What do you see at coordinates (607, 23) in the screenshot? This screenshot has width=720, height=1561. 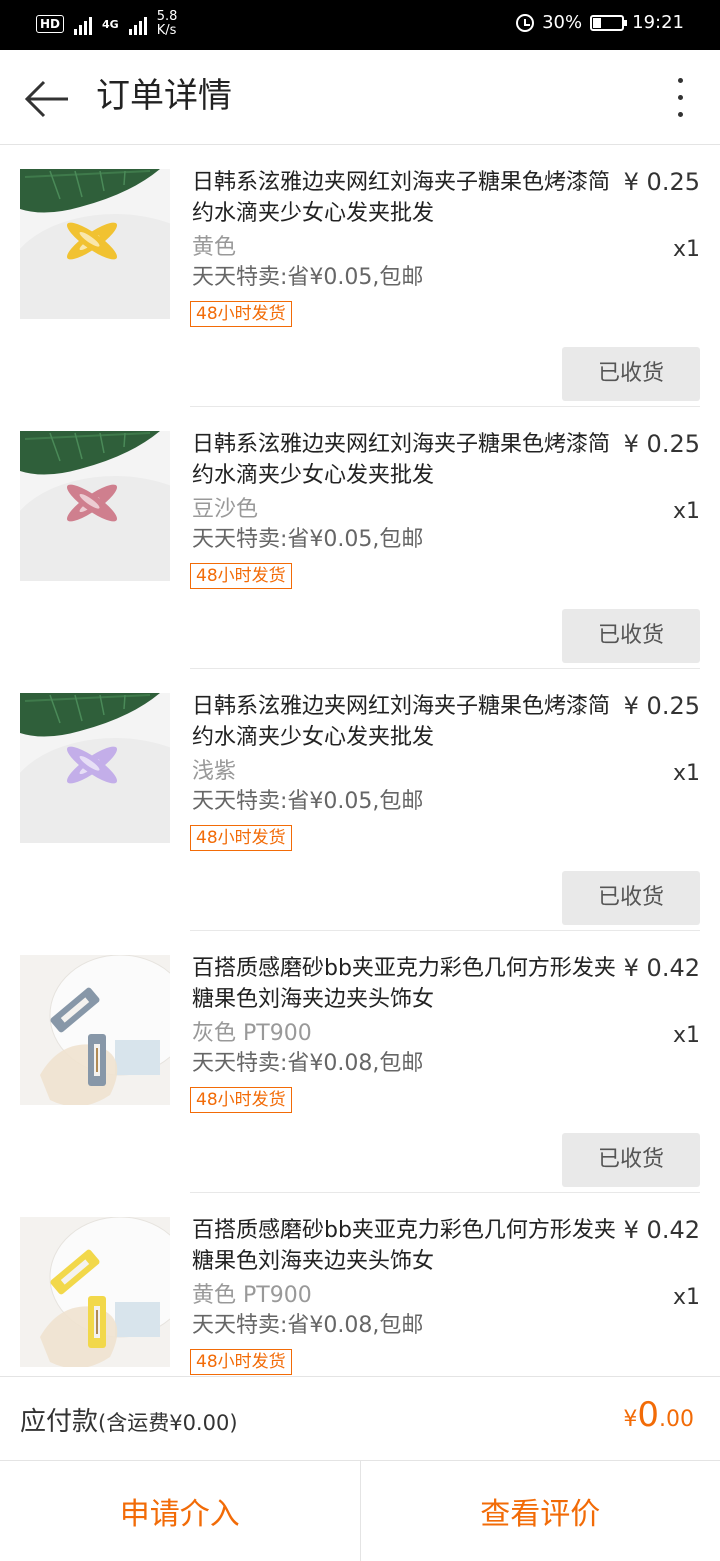 I see `battery-icon` at bounding box center [607, 23].